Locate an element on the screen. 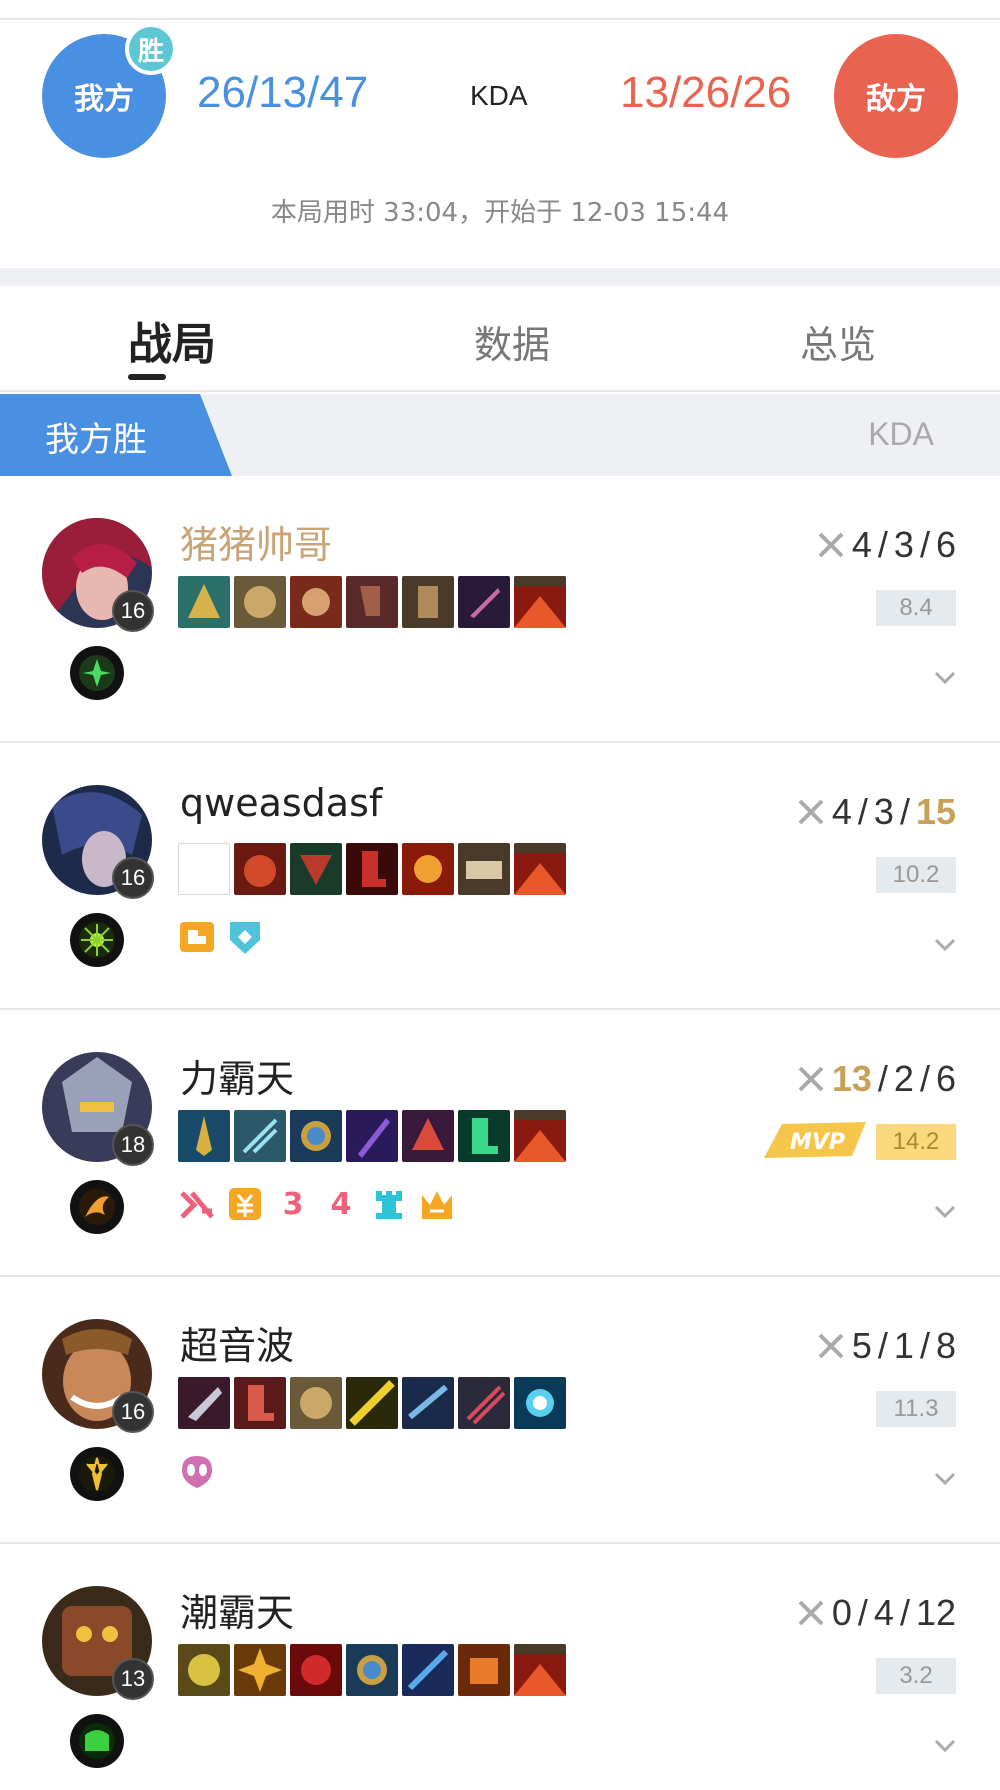 The height and width of the screenshot is (1790, 1000). tab-bar: 战局 数据 总览 is located at coordinates (500, 339).